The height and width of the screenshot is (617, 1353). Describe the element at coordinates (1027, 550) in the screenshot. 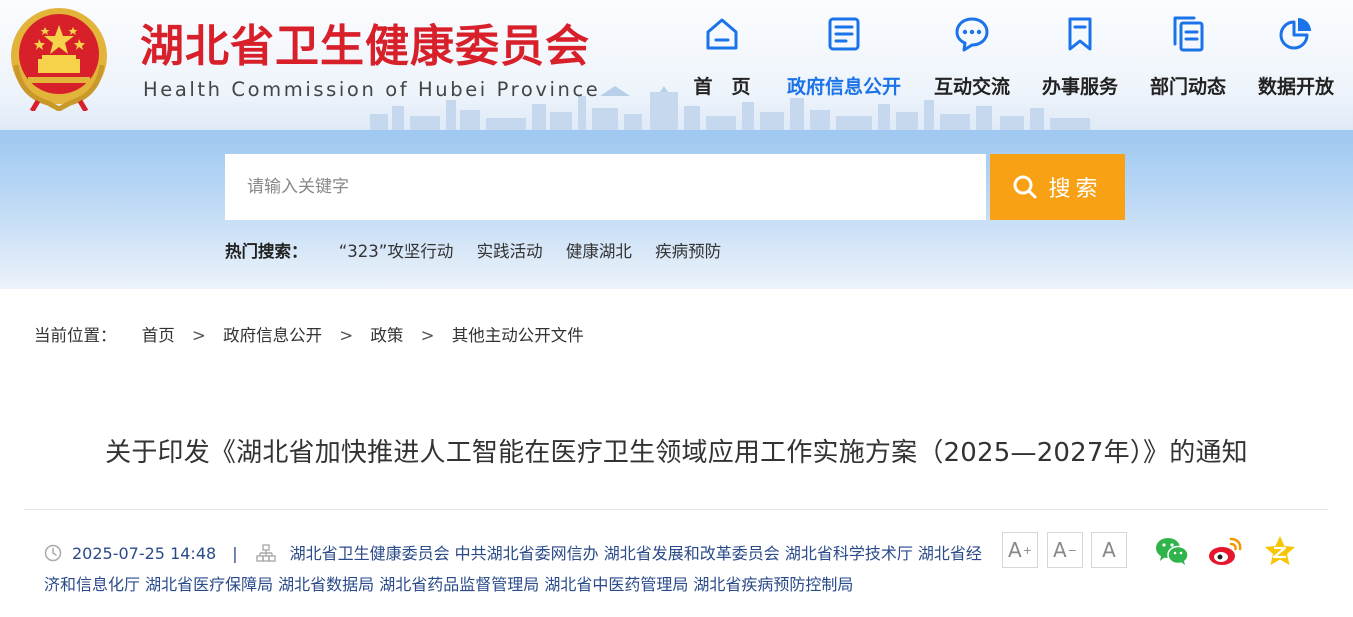

I see `plus-sign: +` at that location.